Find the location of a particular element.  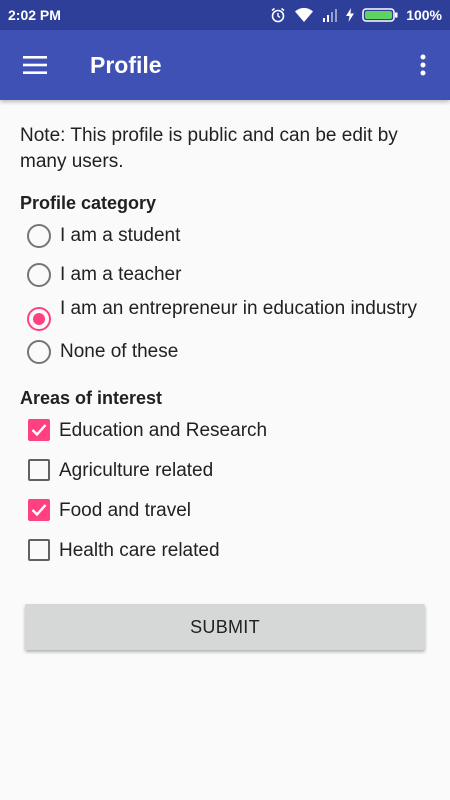

signal-icon is located at coordinates (330, 15).